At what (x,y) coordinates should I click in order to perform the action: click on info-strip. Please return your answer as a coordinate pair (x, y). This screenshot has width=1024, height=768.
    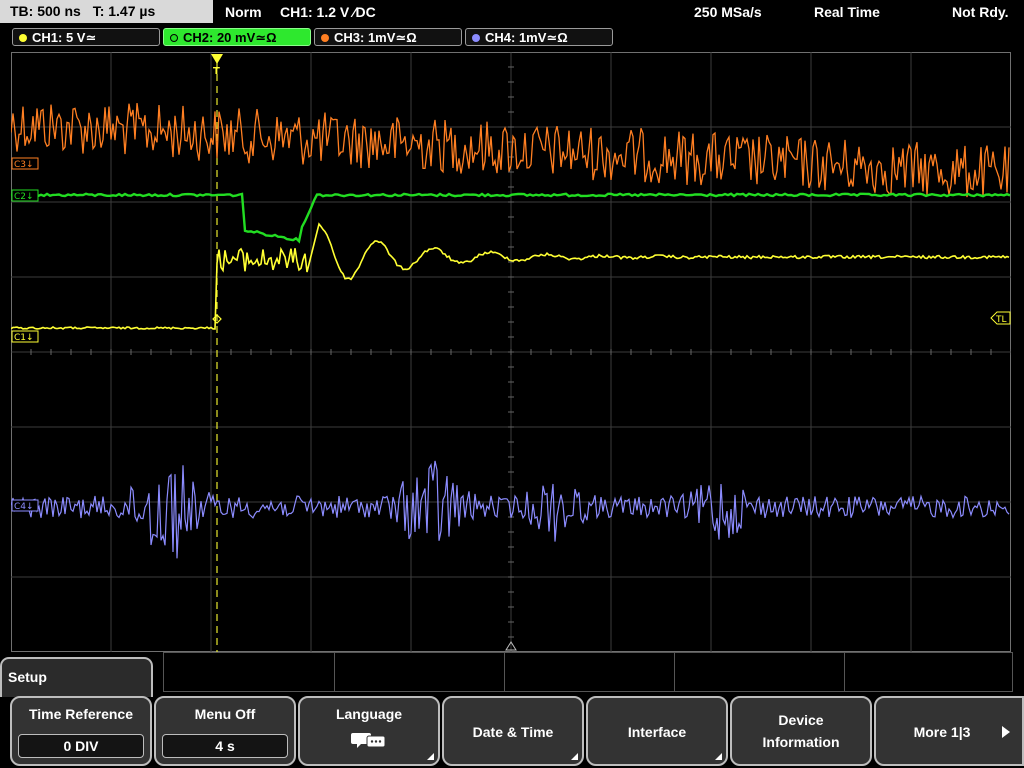
    Looking at the image, I should click on (588, 672).